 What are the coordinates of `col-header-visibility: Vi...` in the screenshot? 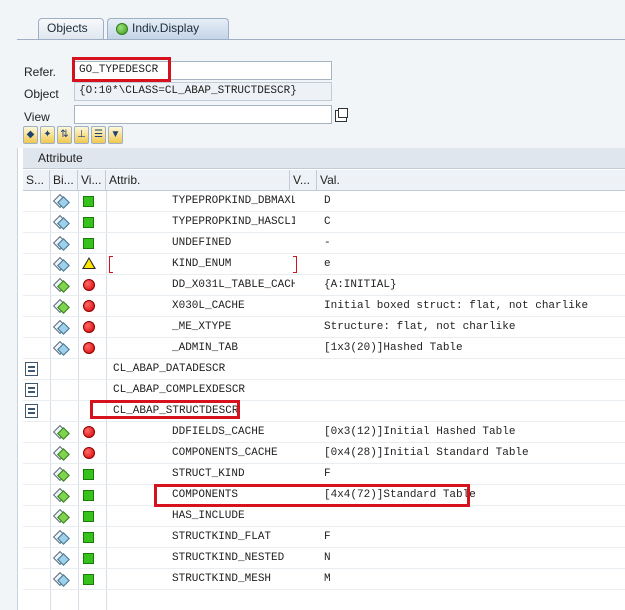 It's located at (92, 180).